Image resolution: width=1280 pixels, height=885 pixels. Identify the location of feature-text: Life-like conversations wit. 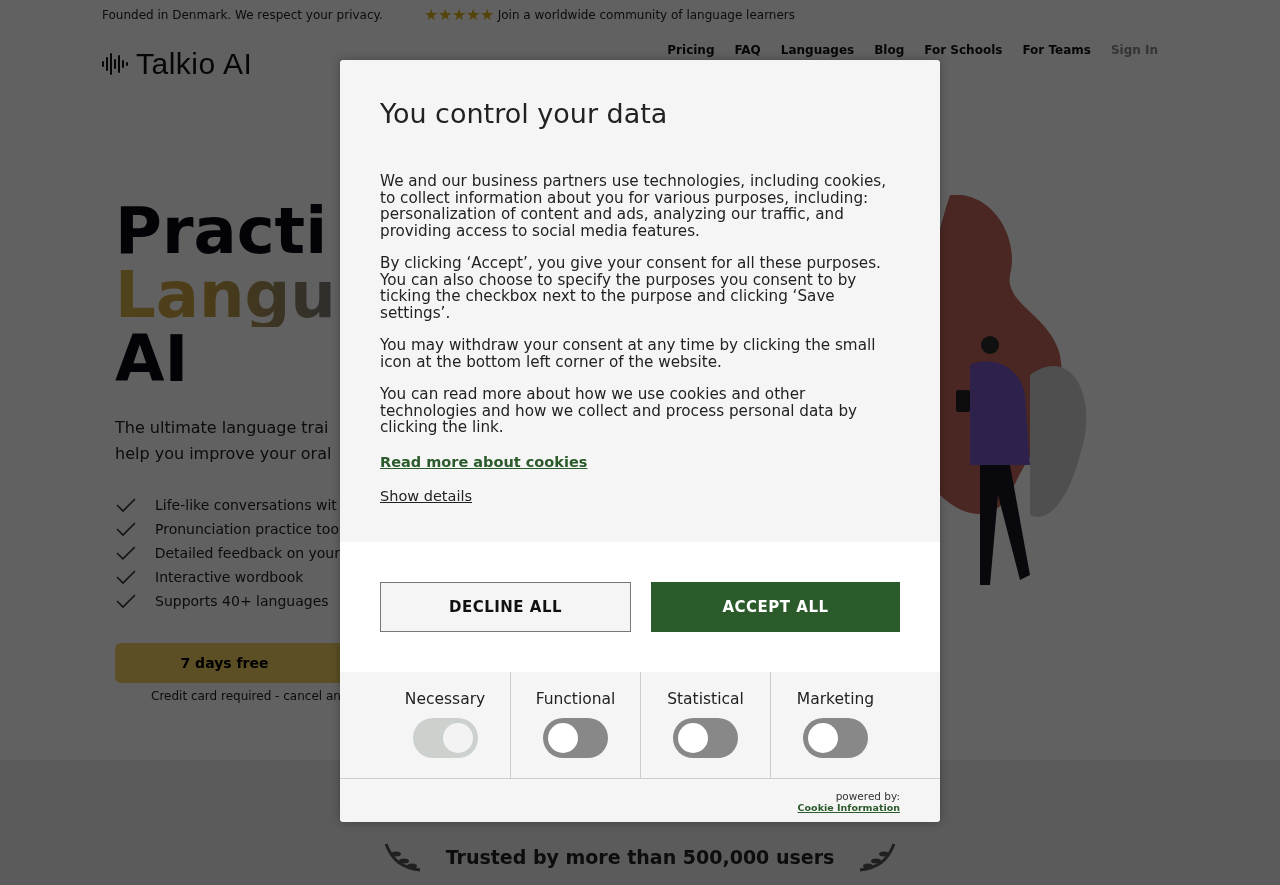
(246, 505).